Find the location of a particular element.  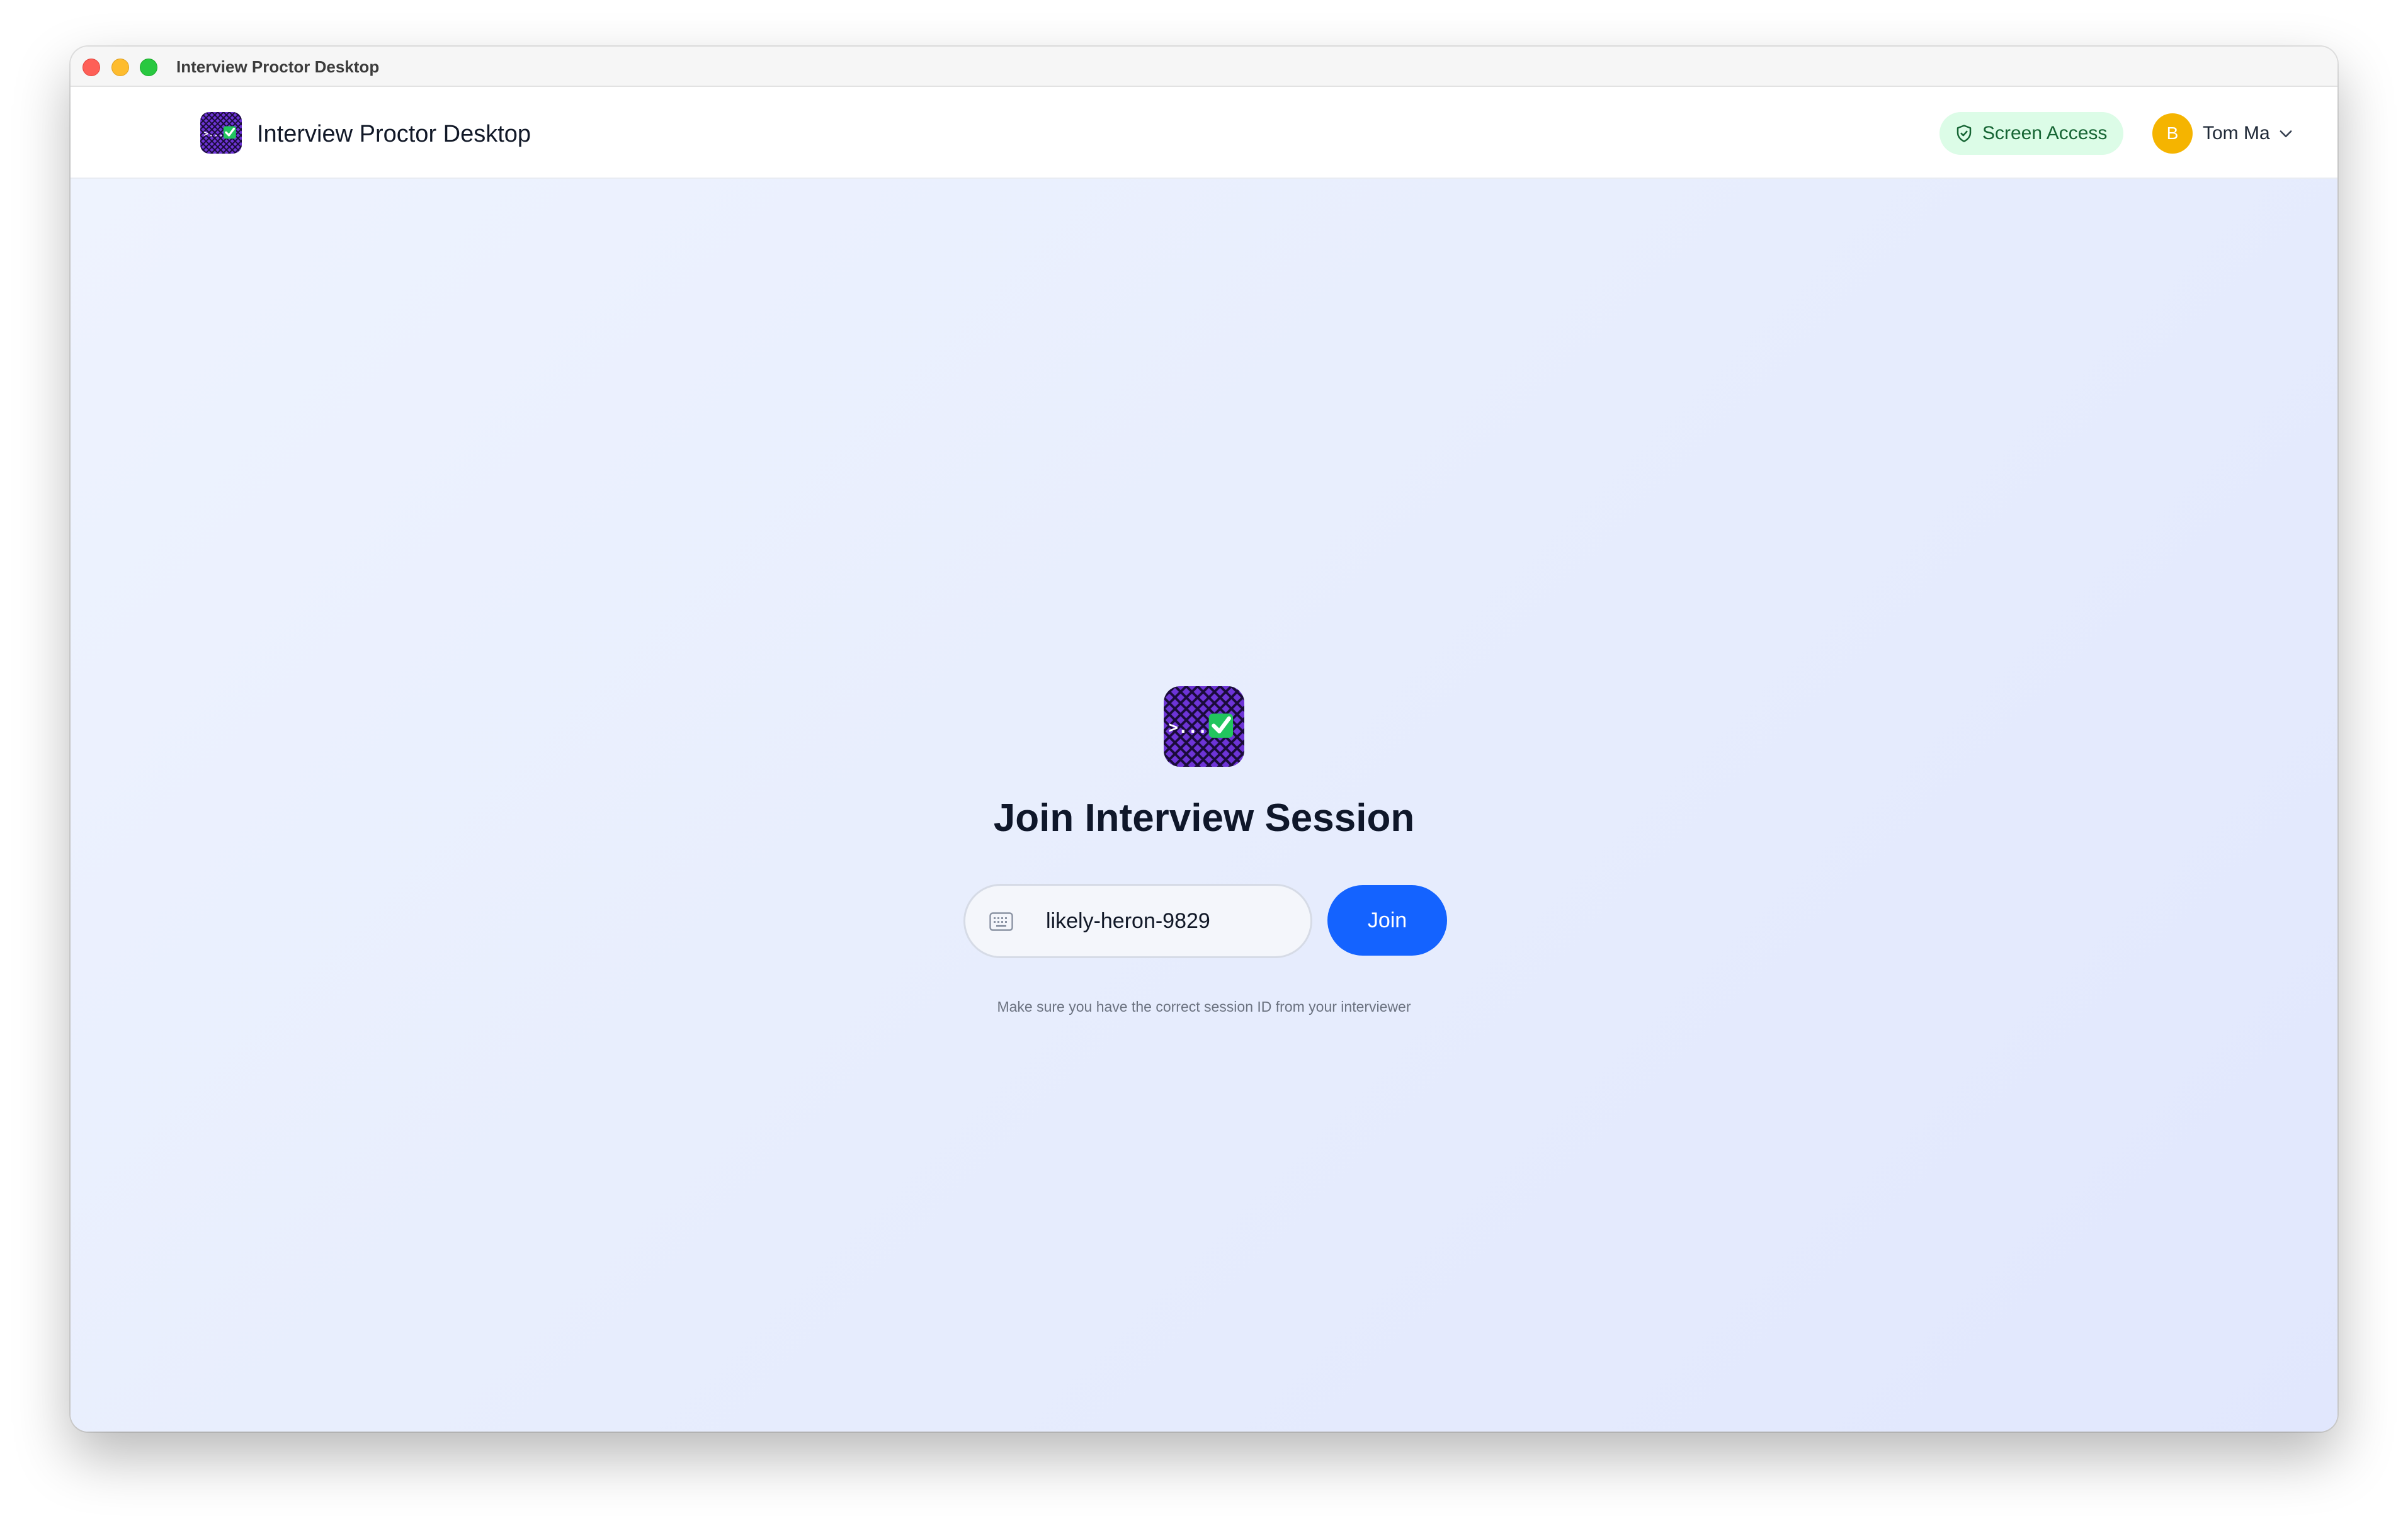

page-title: Join Interview Session is located at coordinates (1204, 818).